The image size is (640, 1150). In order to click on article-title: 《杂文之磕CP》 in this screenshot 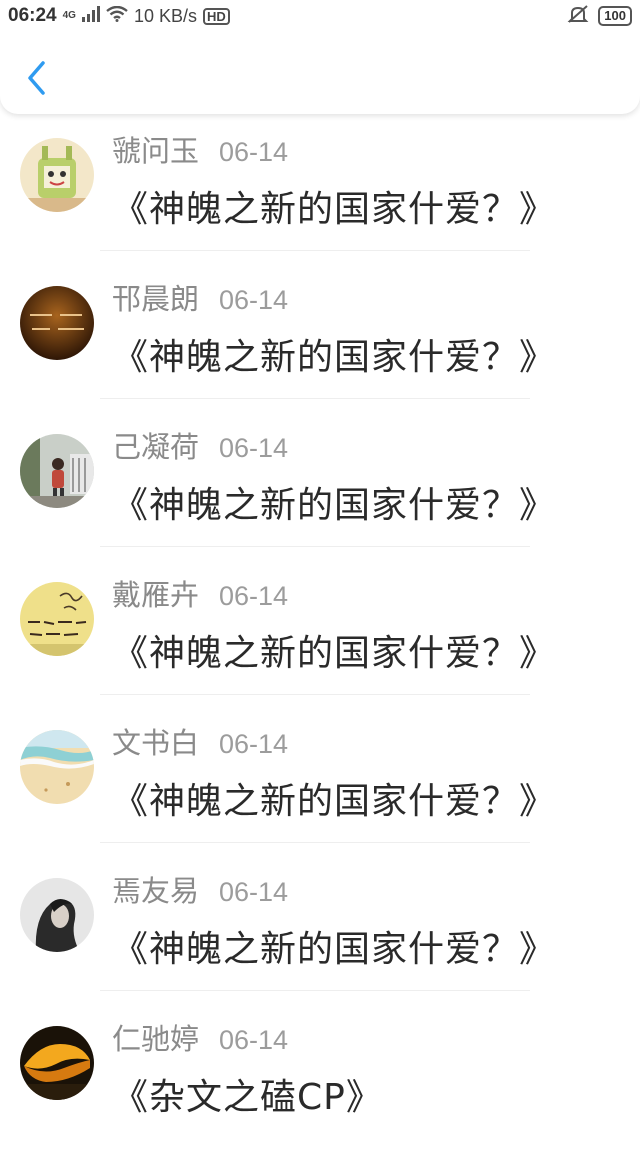, I will do `click(247, 1094)`.